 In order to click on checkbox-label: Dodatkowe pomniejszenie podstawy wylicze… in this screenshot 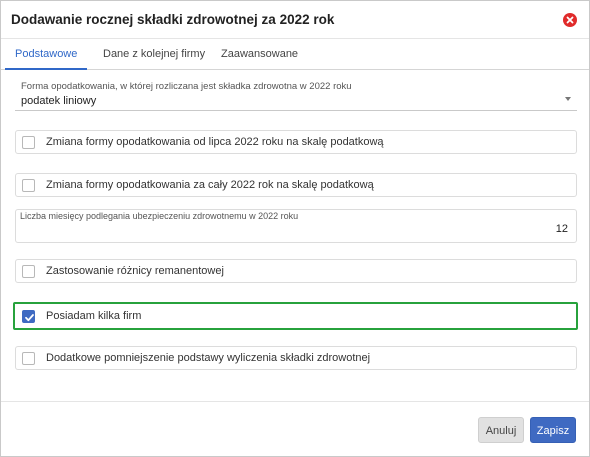, I will do `click(208, 358)`.